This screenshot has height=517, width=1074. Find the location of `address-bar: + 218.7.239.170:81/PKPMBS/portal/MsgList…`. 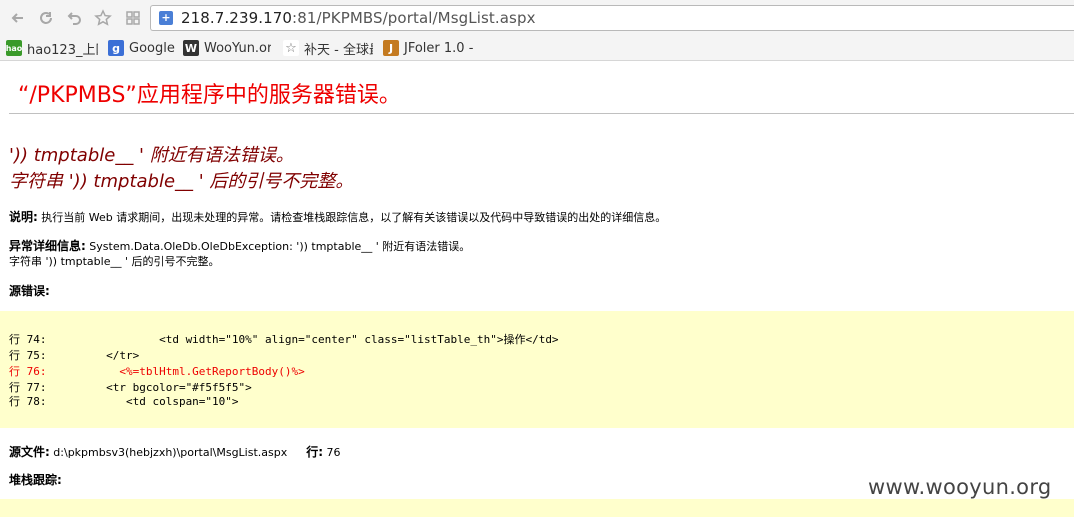

address-bar: + 218.7.239.170:81/PKPMBS/portal/MsgList… is located at coordinates (612, 18).